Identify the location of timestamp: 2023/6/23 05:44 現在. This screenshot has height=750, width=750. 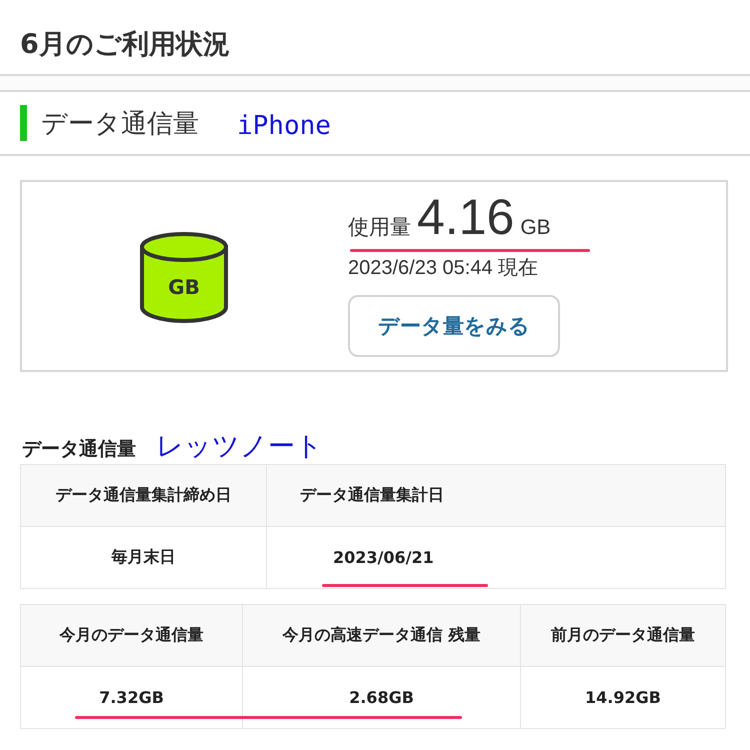
(443, 268).